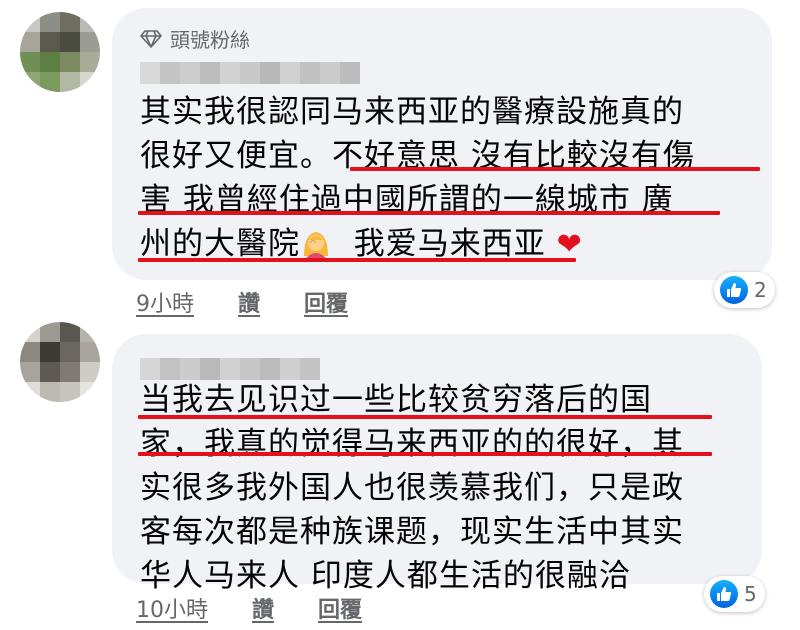  I want to click on comment-line: 实很多我外国人也很羡慕我们，只是政, so click(412, 488).